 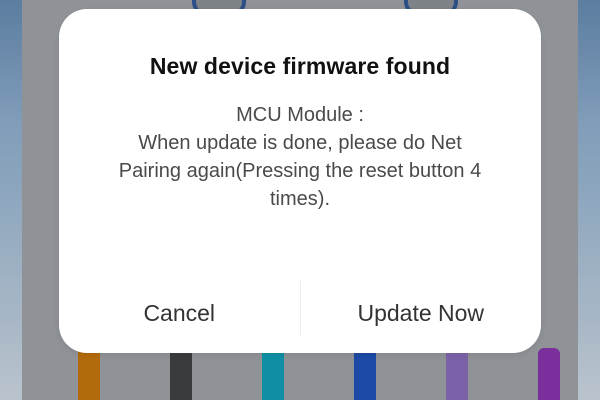 I want to click on update-now-button: Update Now, so click(x=421, y=313).